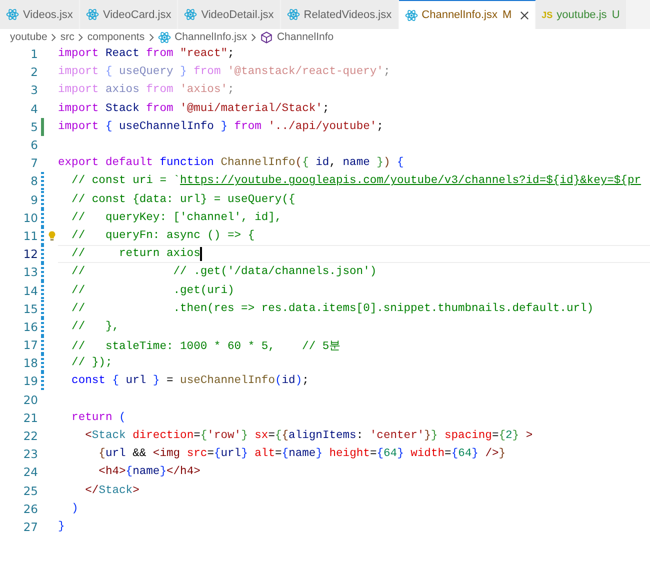 The width and height of the screenshot is (650, 574). Describe the element at coordinates (30, 272) in the screenshot. I see `line-number: 13` at that location.